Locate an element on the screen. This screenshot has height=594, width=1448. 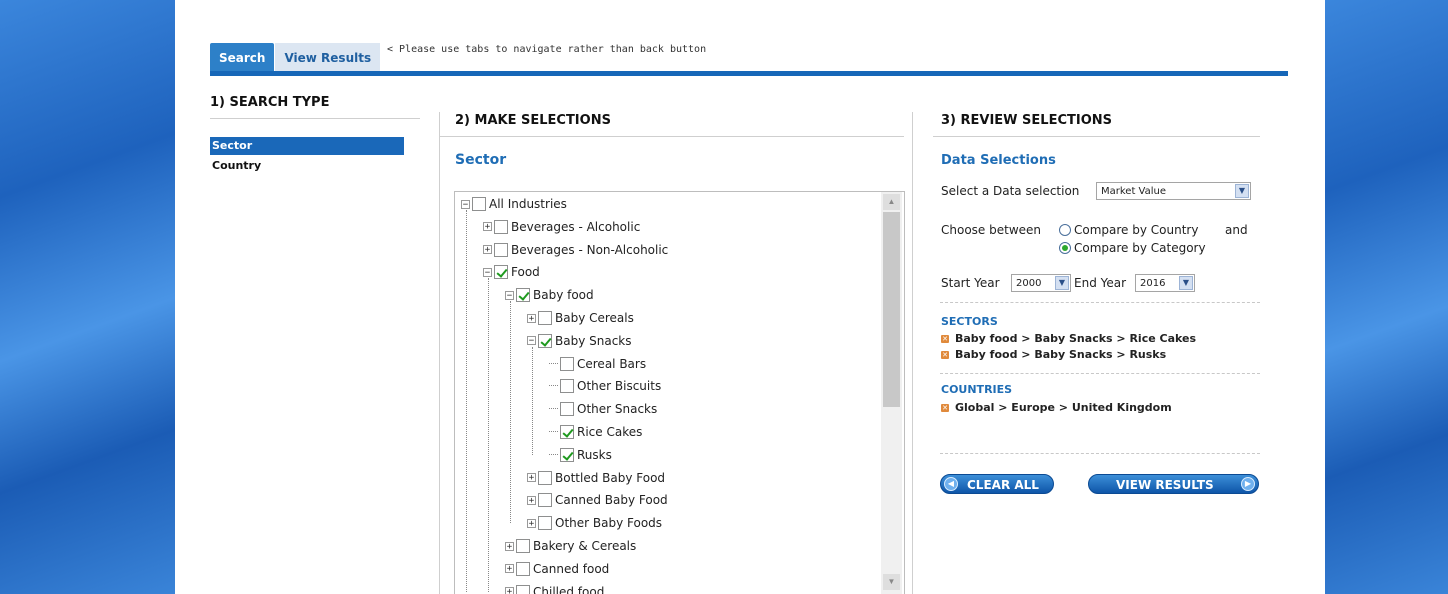
start-year-select: 2000 ▼ is located at coordinates (1041, 283).